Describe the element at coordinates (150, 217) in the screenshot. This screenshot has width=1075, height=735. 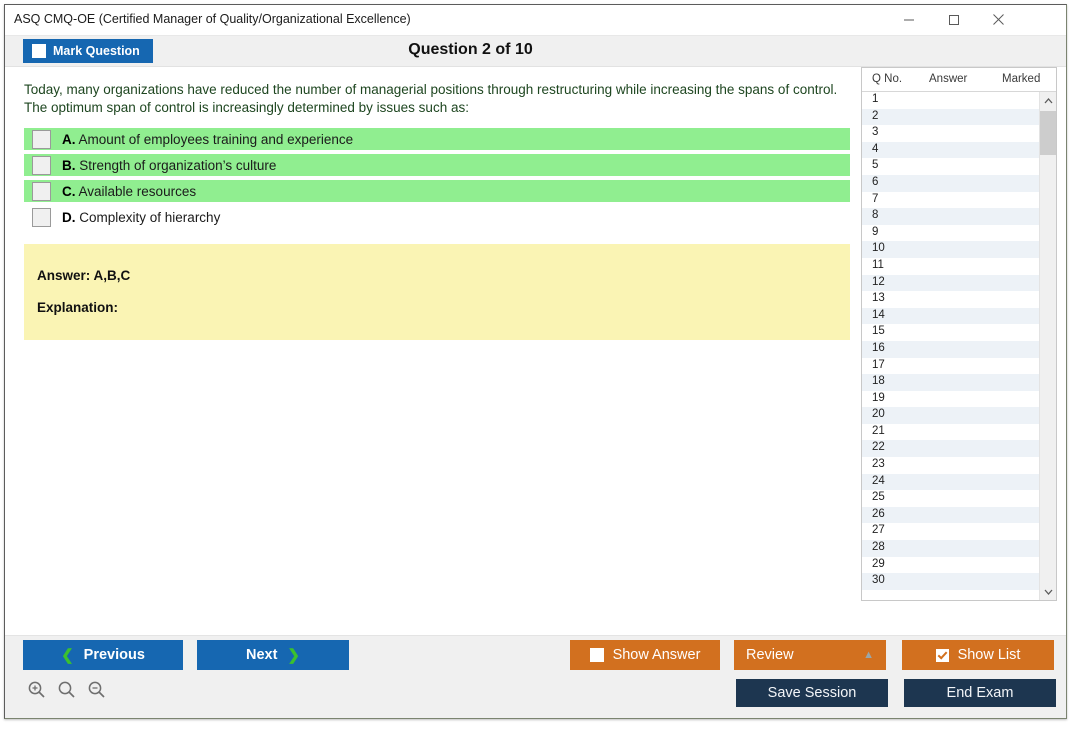
I see `option-text-d: Complexity of hierarchy` at that location.